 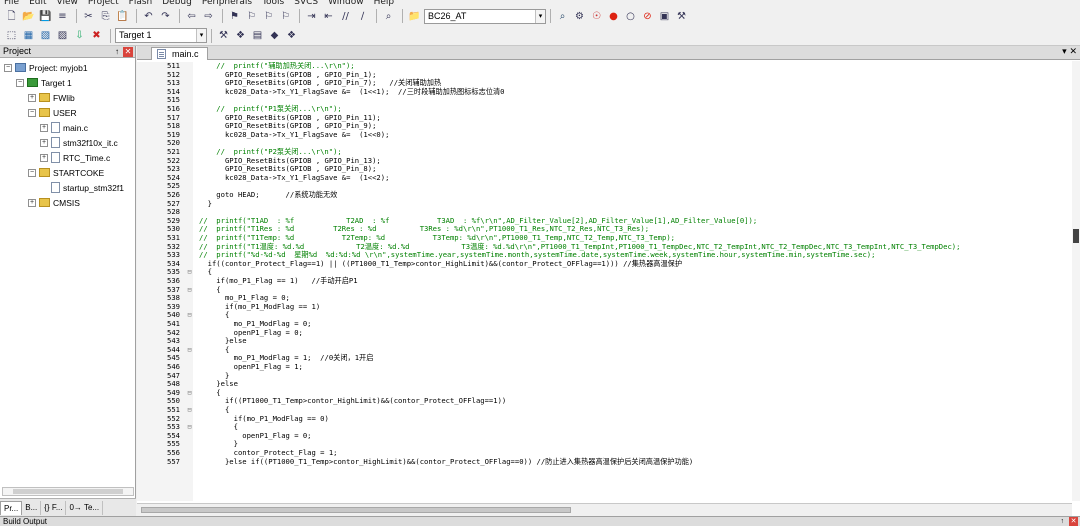 What do you see at coordinates (45, 16) in the screenshot?
I see `save-icon: 💾` at bounding box center [45, 16].